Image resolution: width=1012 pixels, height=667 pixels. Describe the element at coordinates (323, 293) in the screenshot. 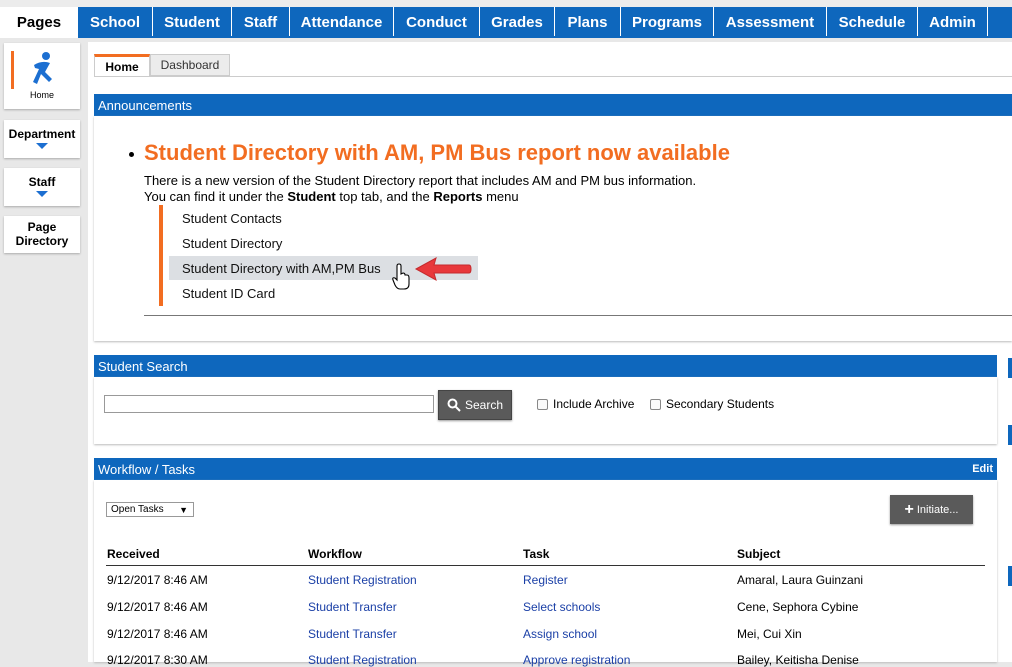

I see `menu-item-student-id-card: Student ID Card` at that location.